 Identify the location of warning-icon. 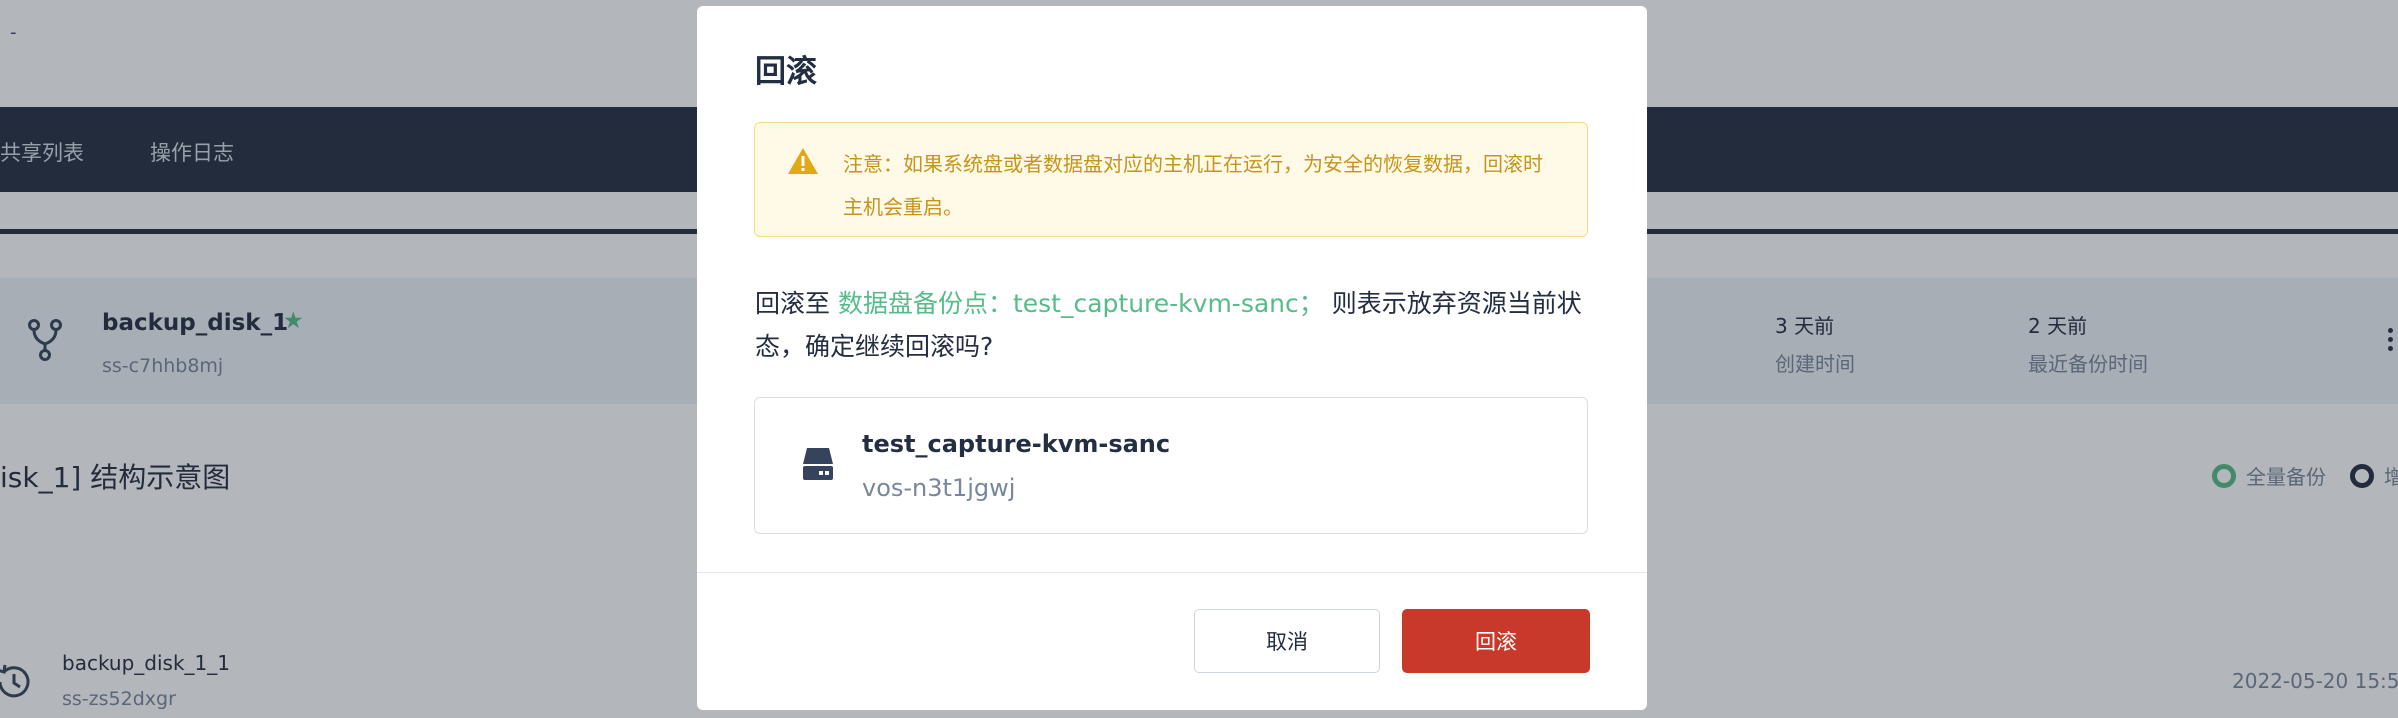
(803, 161).